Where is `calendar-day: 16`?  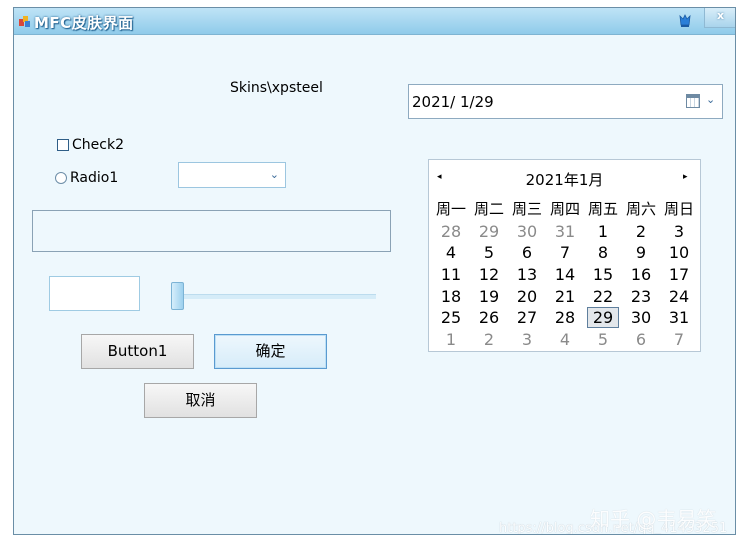 calendar-day: 16 is located at coordinates (641, 275).